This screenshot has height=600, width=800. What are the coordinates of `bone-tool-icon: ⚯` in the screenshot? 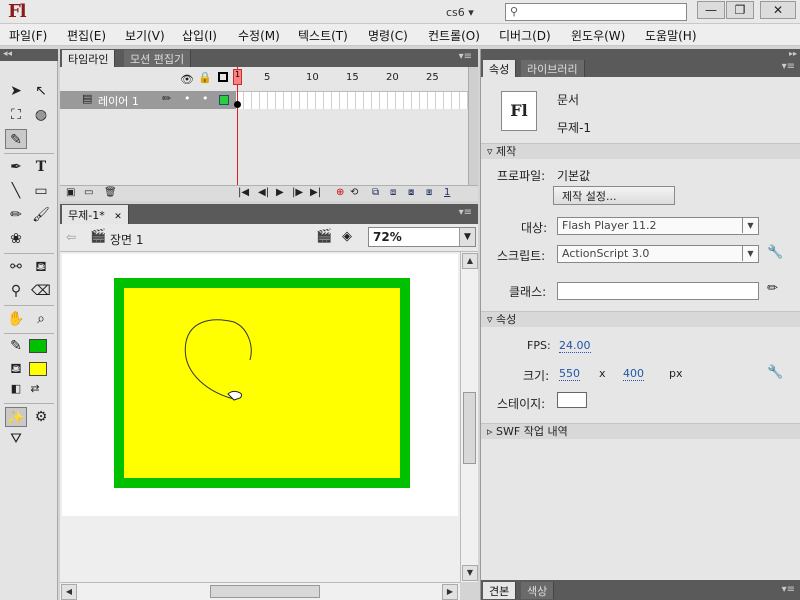 It's located at (16, 267).